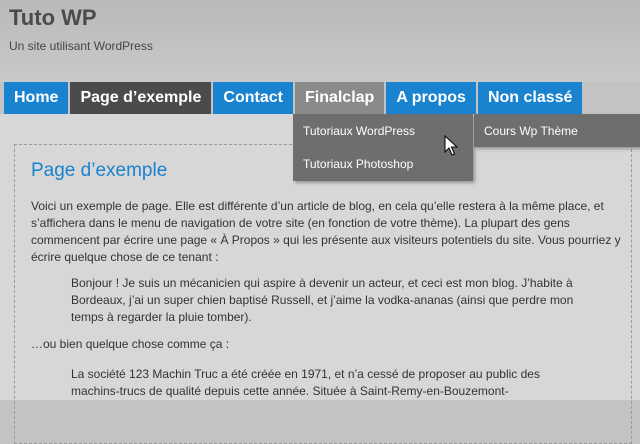 The width and height of the screenshot is (640, 444). I want to click on nav-item-non-classe: Non classé, so click(530, 98).